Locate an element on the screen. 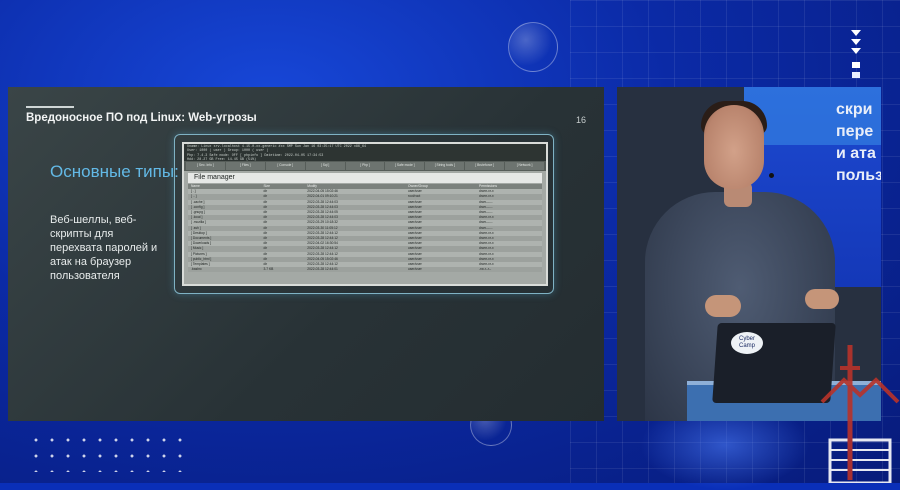  speaker-hand is located at coordinates (723, 306).